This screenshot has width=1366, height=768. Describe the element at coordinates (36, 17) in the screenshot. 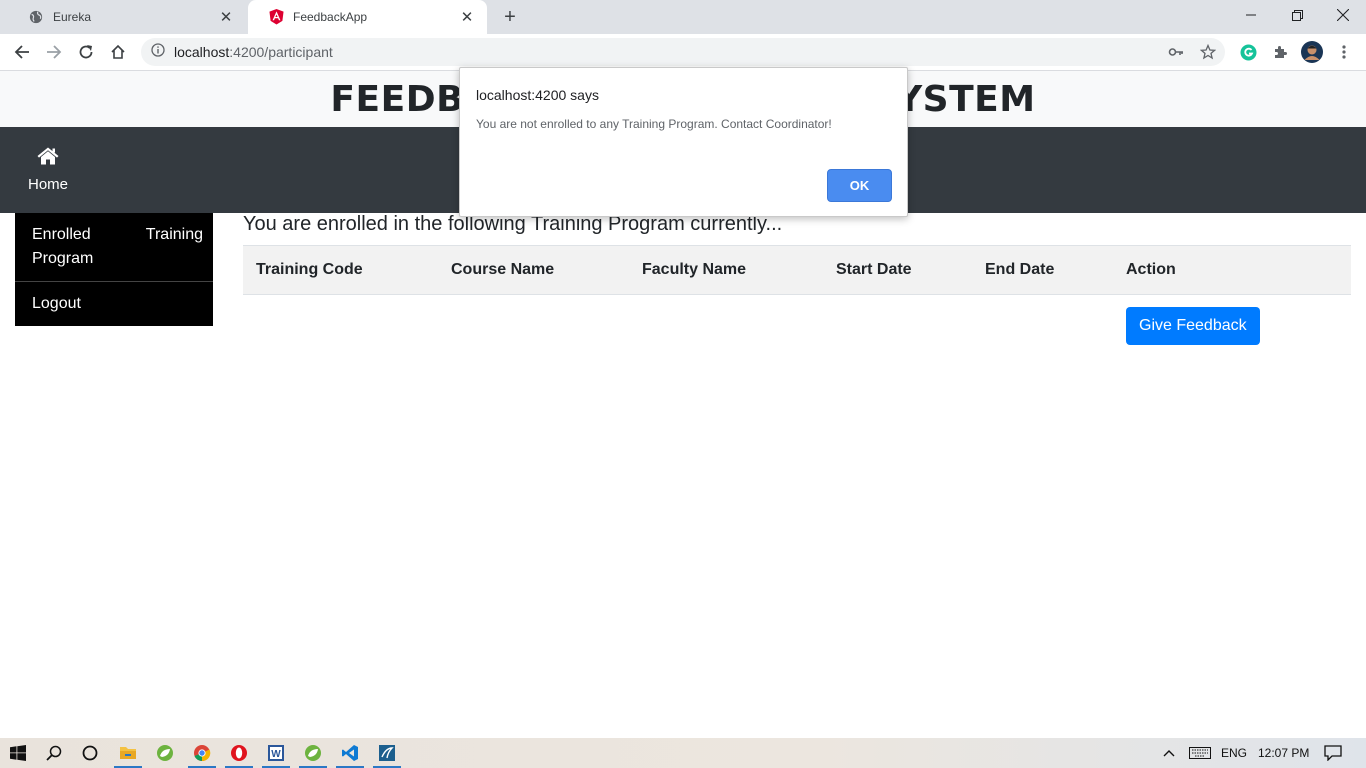

I see `globe-icon` at that location.